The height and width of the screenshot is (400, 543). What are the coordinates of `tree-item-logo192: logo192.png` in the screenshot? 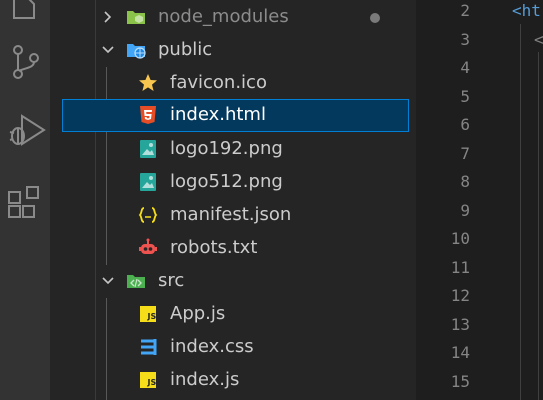 It's located at (233, 149).